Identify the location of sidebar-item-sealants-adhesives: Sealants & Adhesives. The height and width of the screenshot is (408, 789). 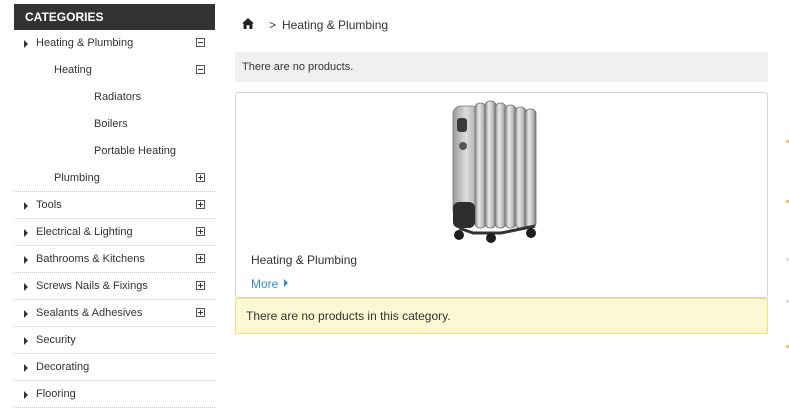
(114, 313).